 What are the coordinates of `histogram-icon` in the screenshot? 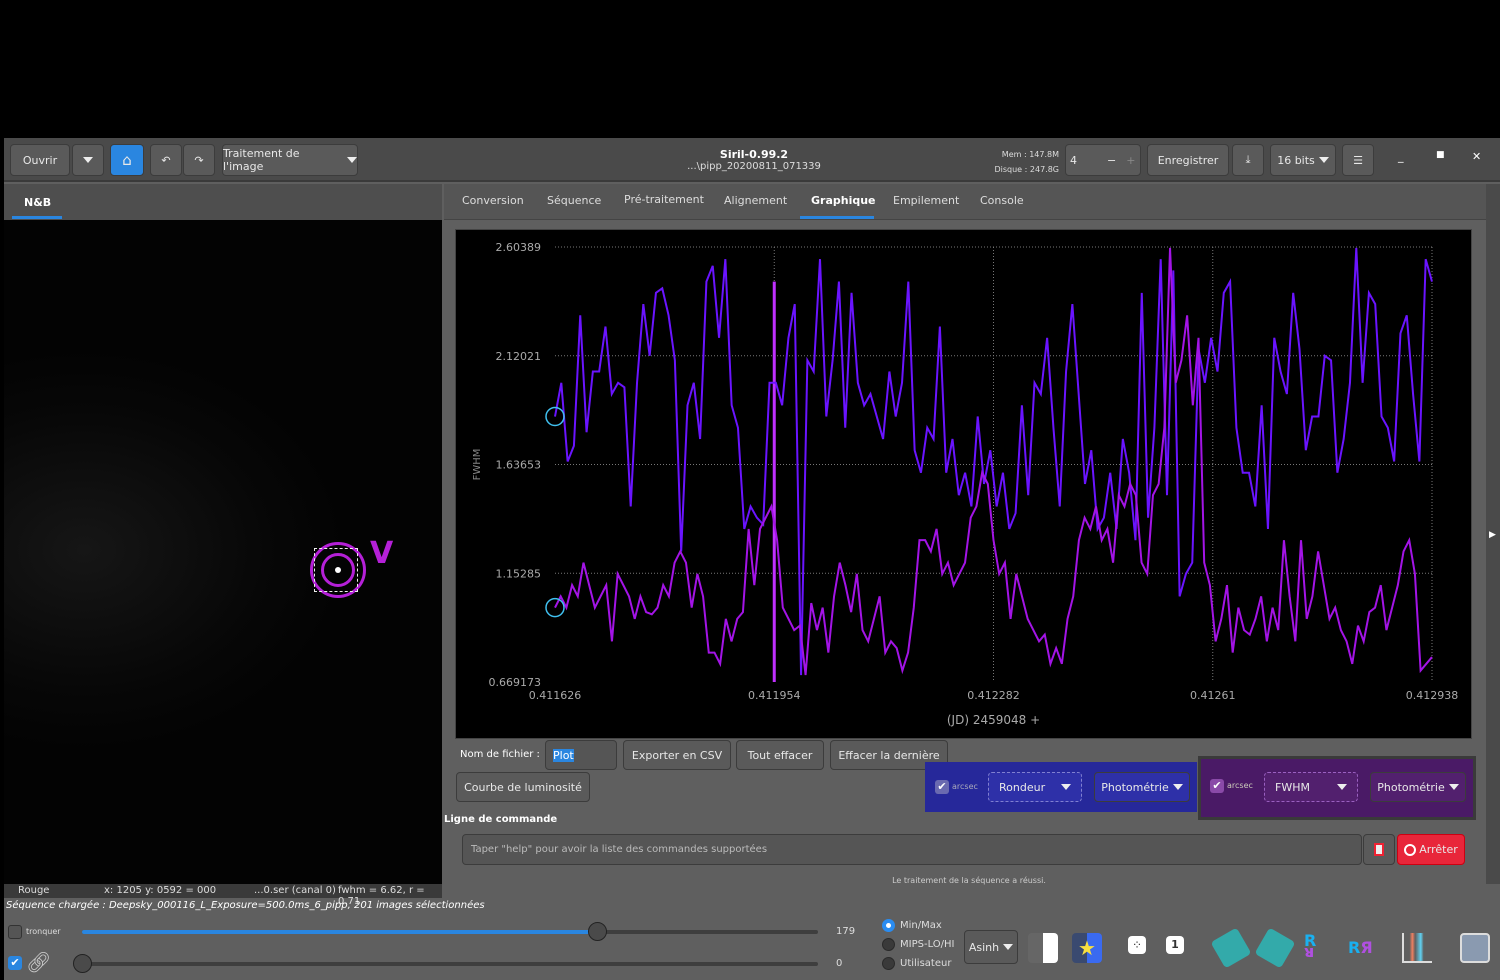 It's located at (1417, 948).